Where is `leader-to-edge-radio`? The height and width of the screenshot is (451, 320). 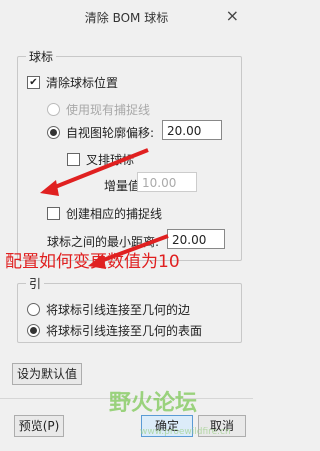
leader-to-edge-radio is located at coordinates (33, 309).